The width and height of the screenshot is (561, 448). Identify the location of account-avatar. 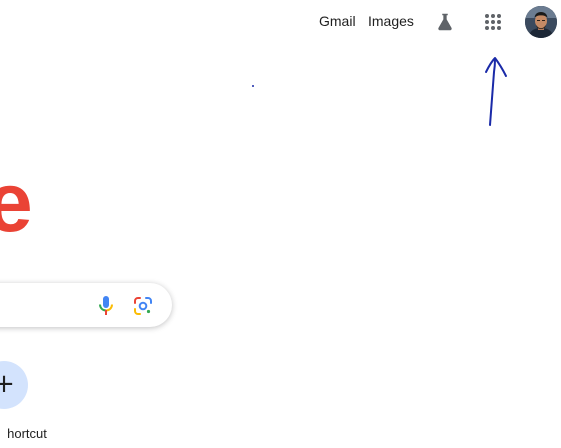
(541, 22).